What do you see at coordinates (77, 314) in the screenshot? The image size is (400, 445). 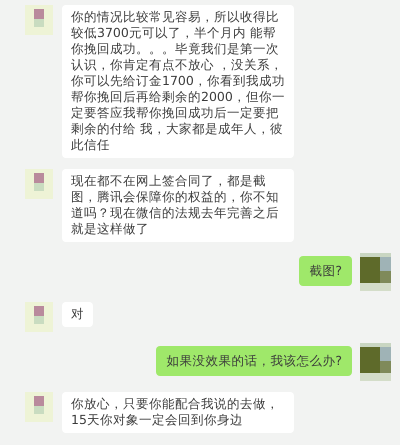 I see `message-bubble: 对` at bounding box center [77, 314].